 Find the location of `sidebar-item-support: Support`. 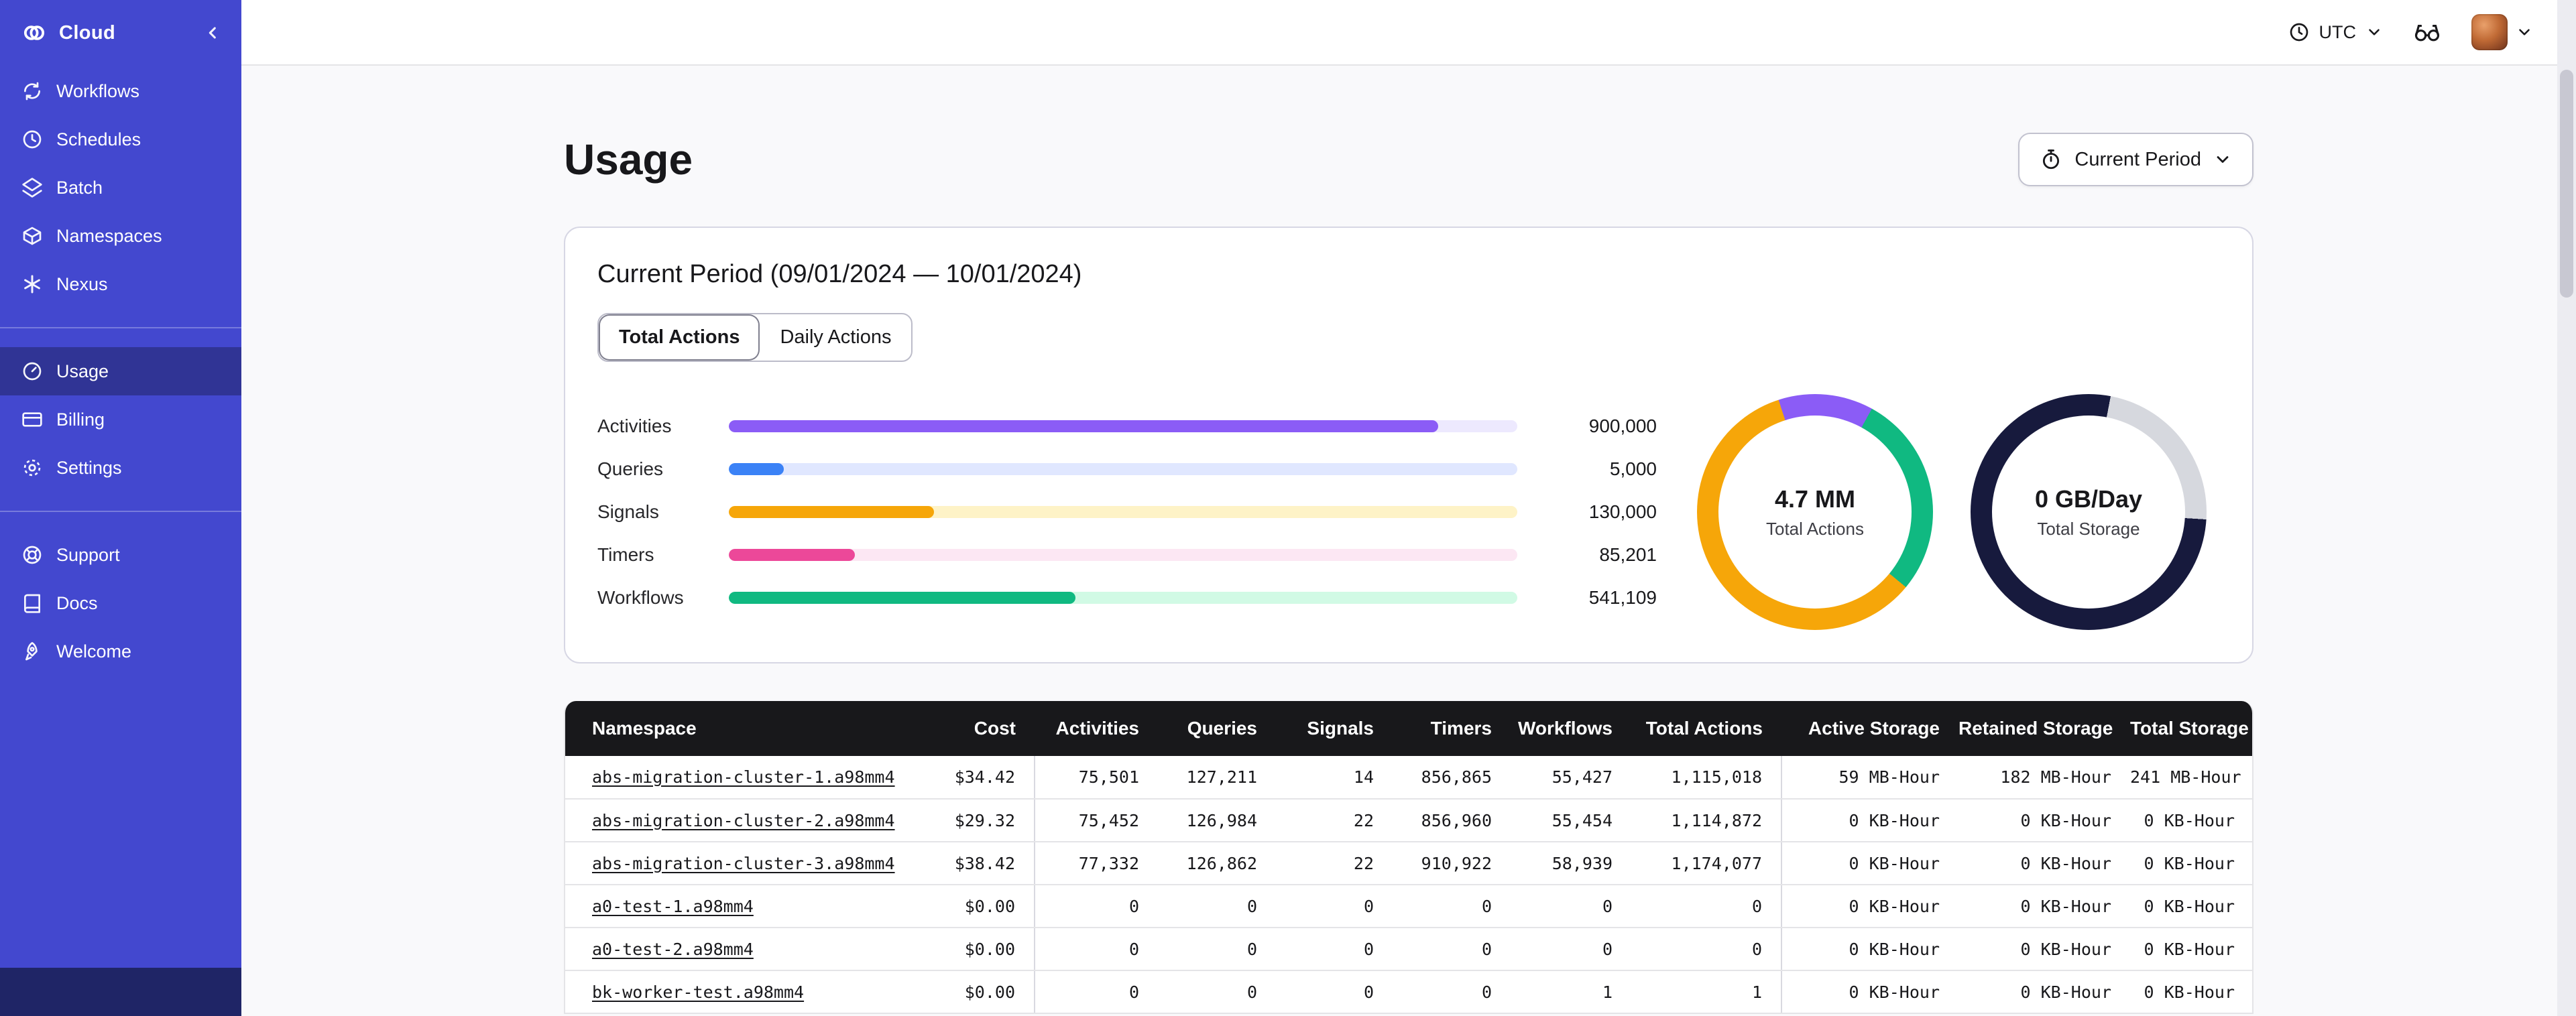

sidebar-item-support: Support is located at coordinates (120, 555).